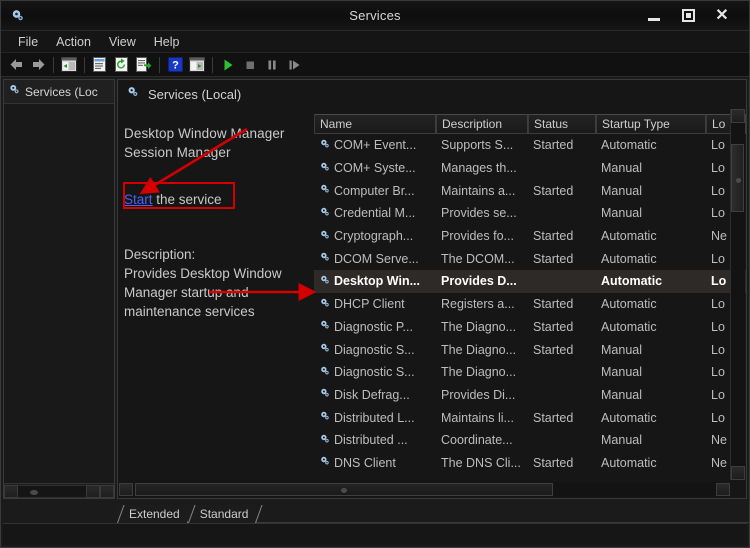 The height and width of the screenshot is (548, 750). Describe the element at coordinates (197, 65) in the screenshot. I see `show-hide-action-pane-icon` at that location.